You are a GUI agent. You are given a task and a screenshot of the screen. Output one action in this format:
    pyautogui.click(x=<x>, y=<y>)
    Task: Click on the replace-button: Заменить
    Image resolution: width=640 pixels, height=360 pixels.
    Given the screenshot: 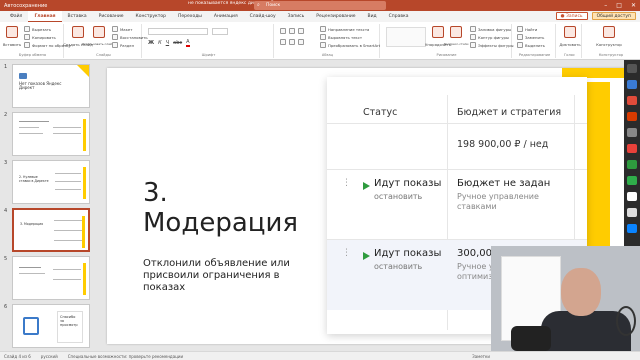 What is the action you would take?
    pyautogui.click(x=530, y=37)
    